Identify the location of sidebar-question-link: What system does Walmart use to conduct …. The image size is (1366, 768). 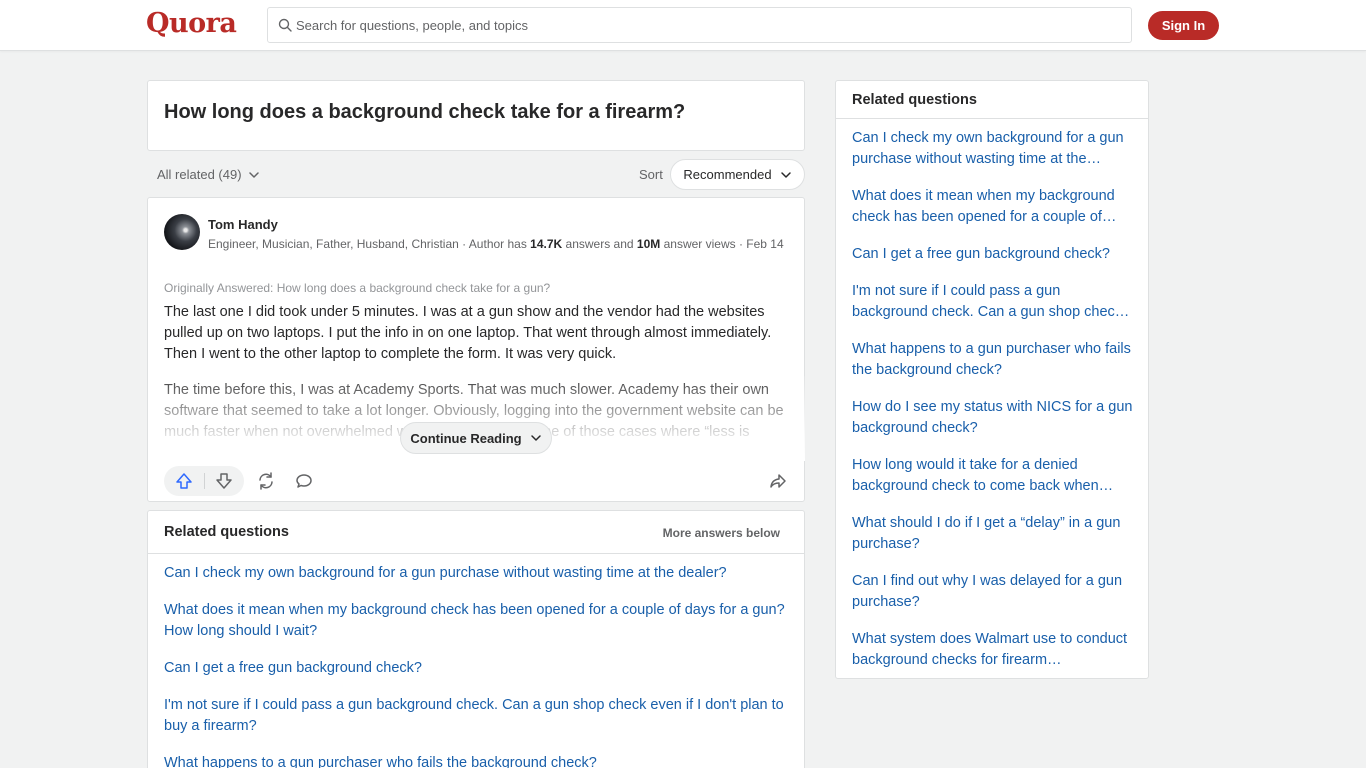
(994, 650).